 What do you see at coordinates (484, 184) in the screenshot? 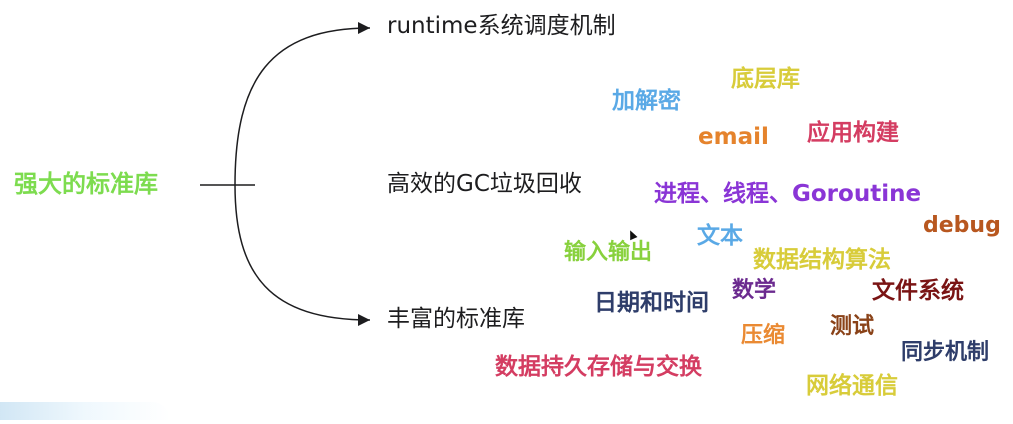
I see `branch-label-gc: 高效的GC垃圾回收` at bounding box center [484, 184].